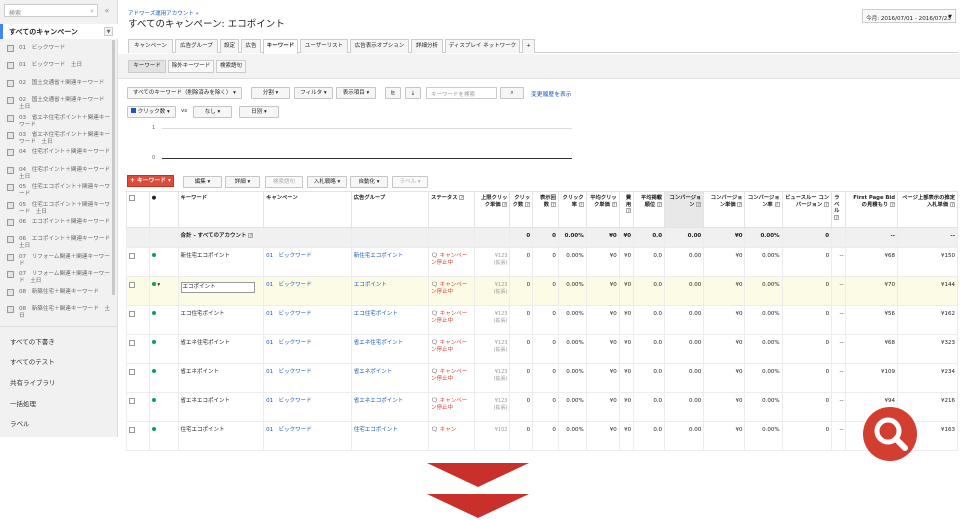 Image resolution: width=960 pixels, height=520 pixels. What do you see at coordinates (259, 112) in the screenshot?
I see `period-dropdown: 日別 ▾` at bounding box center [259, 112].